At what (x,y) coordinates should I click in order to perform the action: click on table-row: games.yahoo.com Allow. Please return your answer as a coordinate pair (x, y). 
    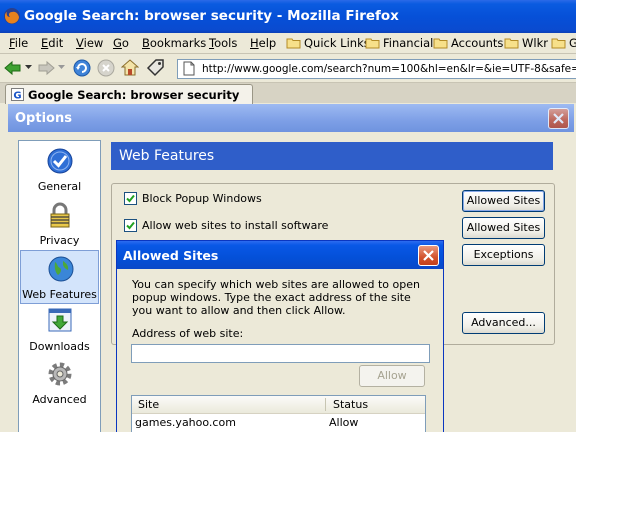
    Looking at the image, I should click on (278, 423).